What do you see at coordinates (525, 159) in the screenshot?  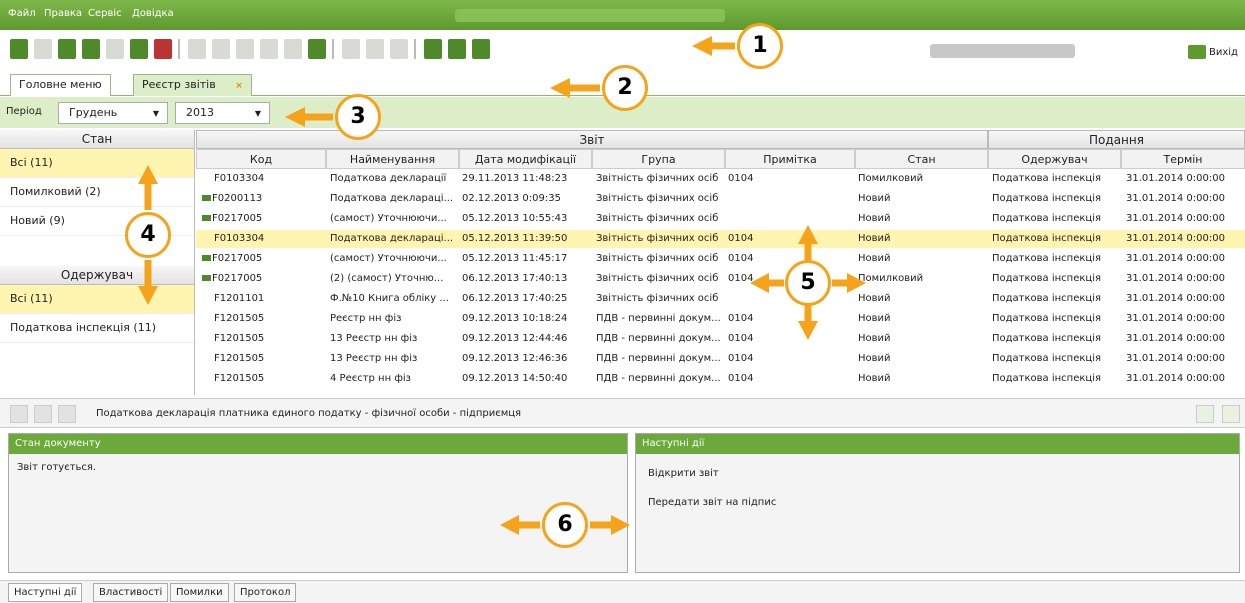 I see `column-header: Дата модифікації` at bounding box center [525, 159].